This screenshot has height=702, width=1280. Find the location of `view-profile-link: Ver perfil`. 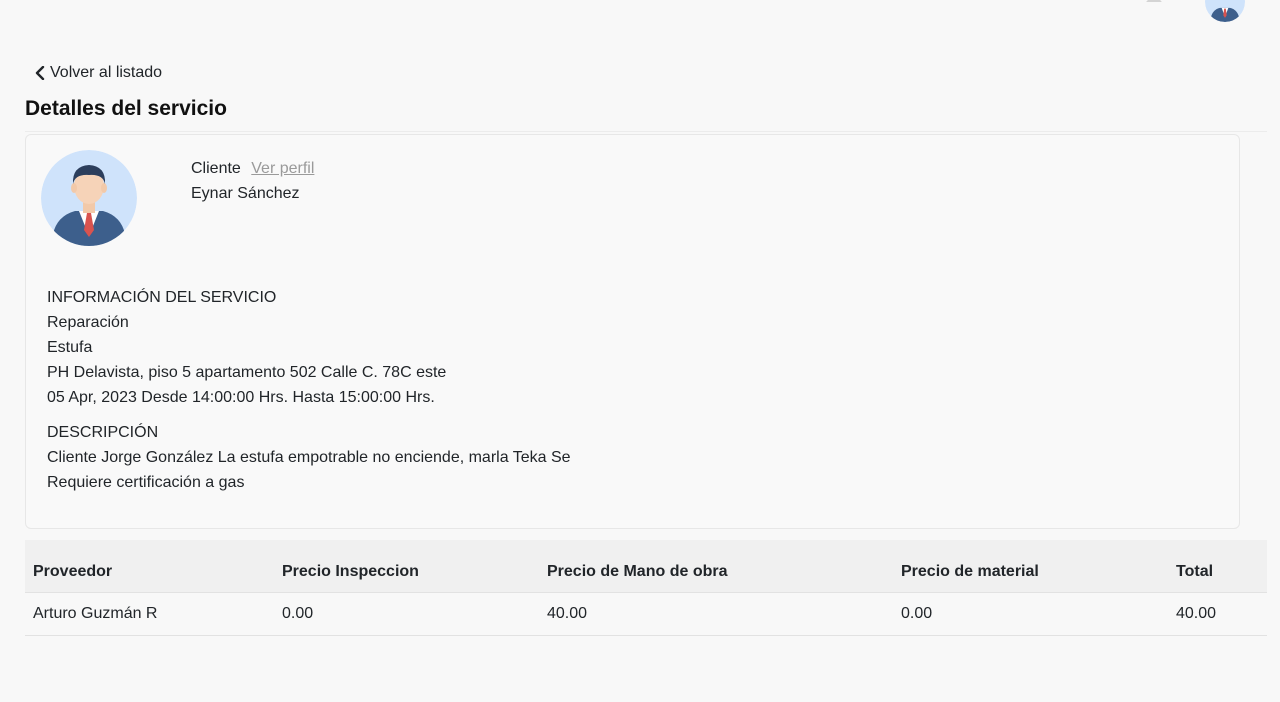

view-profile-link: Ver perfil is located at coordinates (282, 168).